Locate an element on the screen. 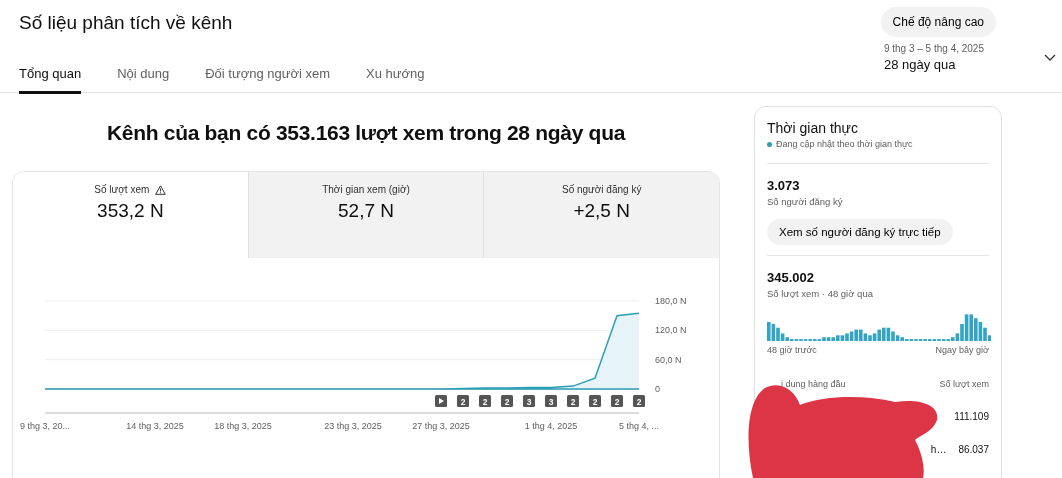 This screenshot has width=1062, height=478. video-marker is located at coordinates (441, 401).